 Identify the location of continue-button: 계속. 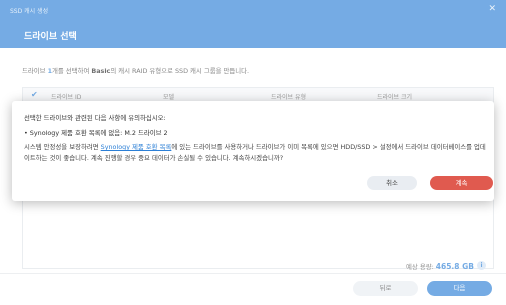
(461, 183).